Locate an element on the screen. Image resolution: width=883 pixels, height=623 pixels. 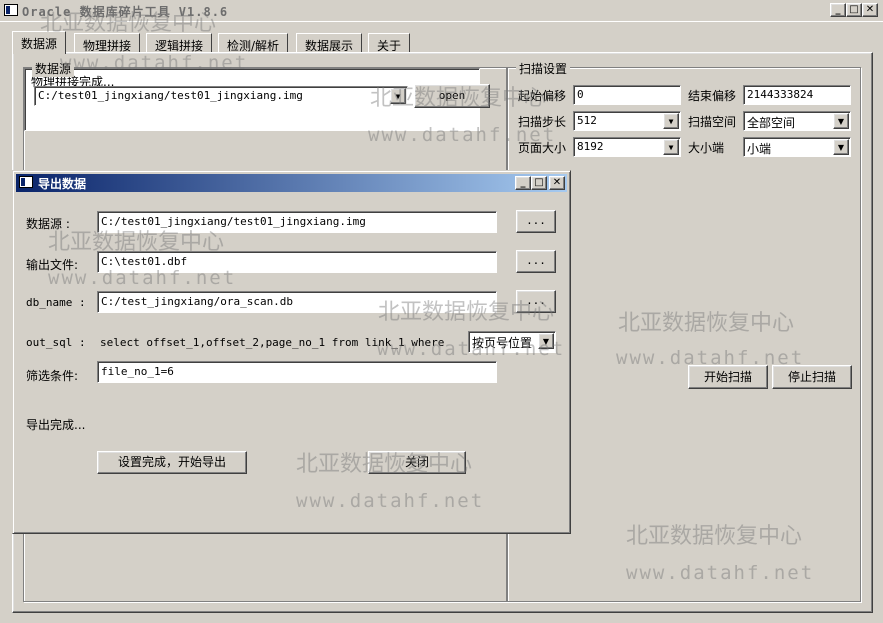
export-dialog-title-bar: 导出数据 _ □ ✕ is located at coordinates (291, 183).